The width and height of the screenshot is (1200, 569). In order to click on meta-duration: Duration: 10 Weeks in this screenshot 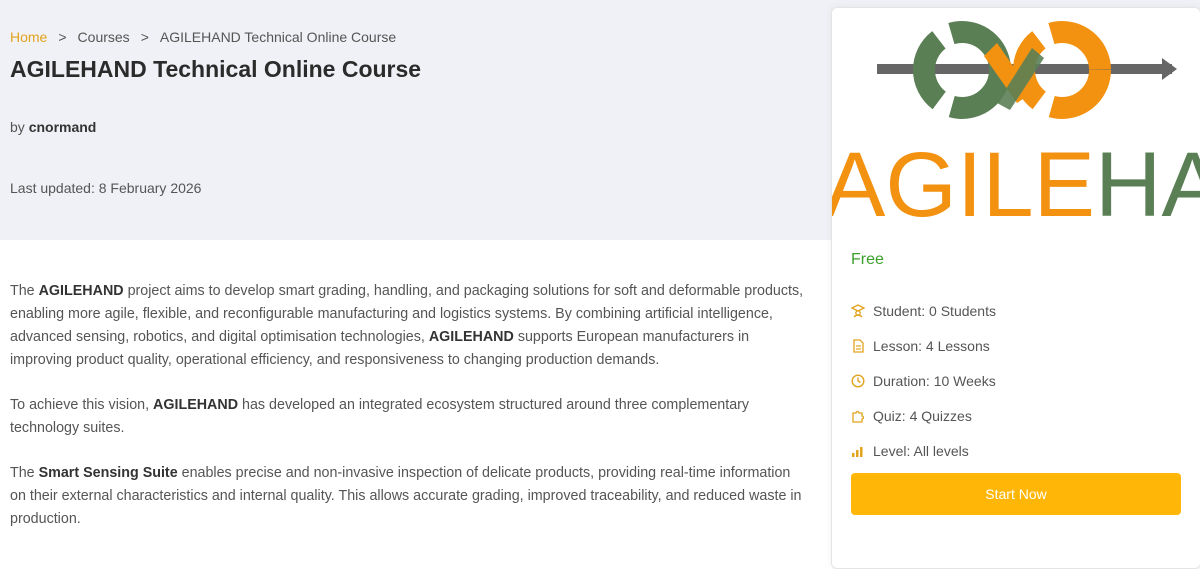, I will do `click(923, 380)`.